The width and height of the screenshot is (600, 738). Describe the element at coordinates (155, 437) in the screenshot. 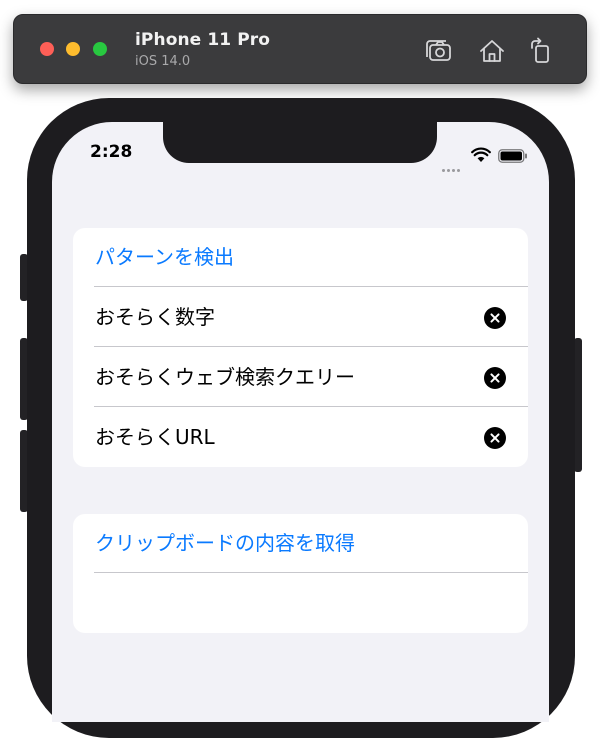

I see `pattern-item-label: おそらくURL` at that location.